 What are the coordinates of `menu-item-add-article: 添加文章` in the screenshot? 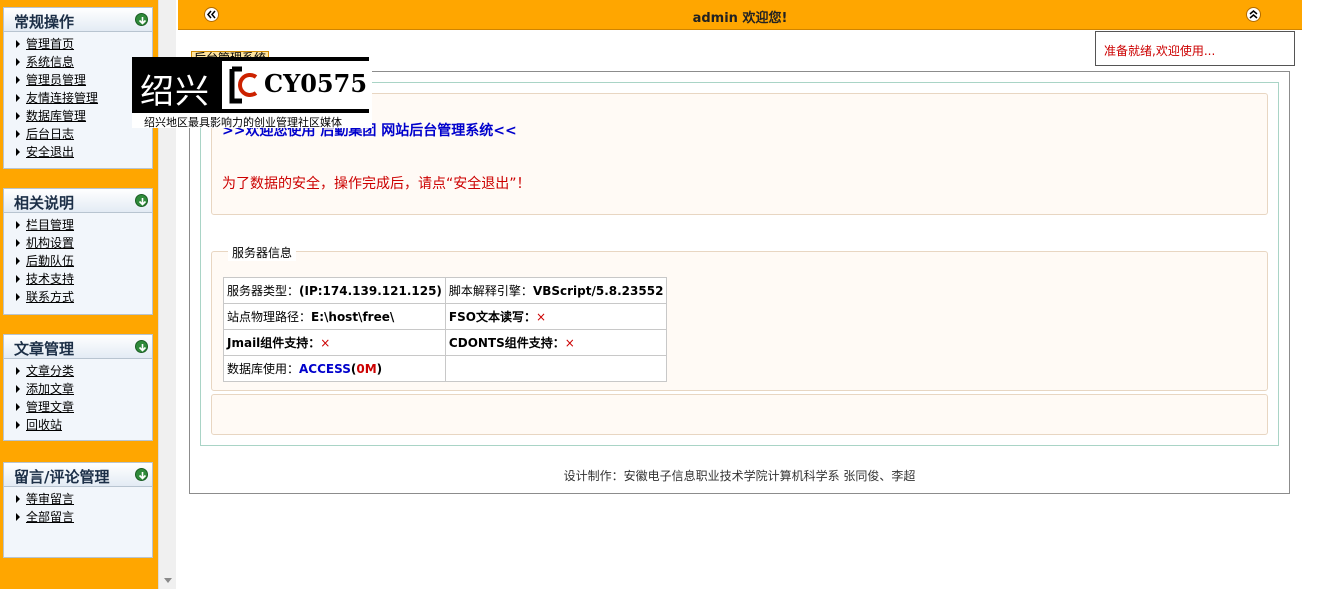 It's located at (83, 389).